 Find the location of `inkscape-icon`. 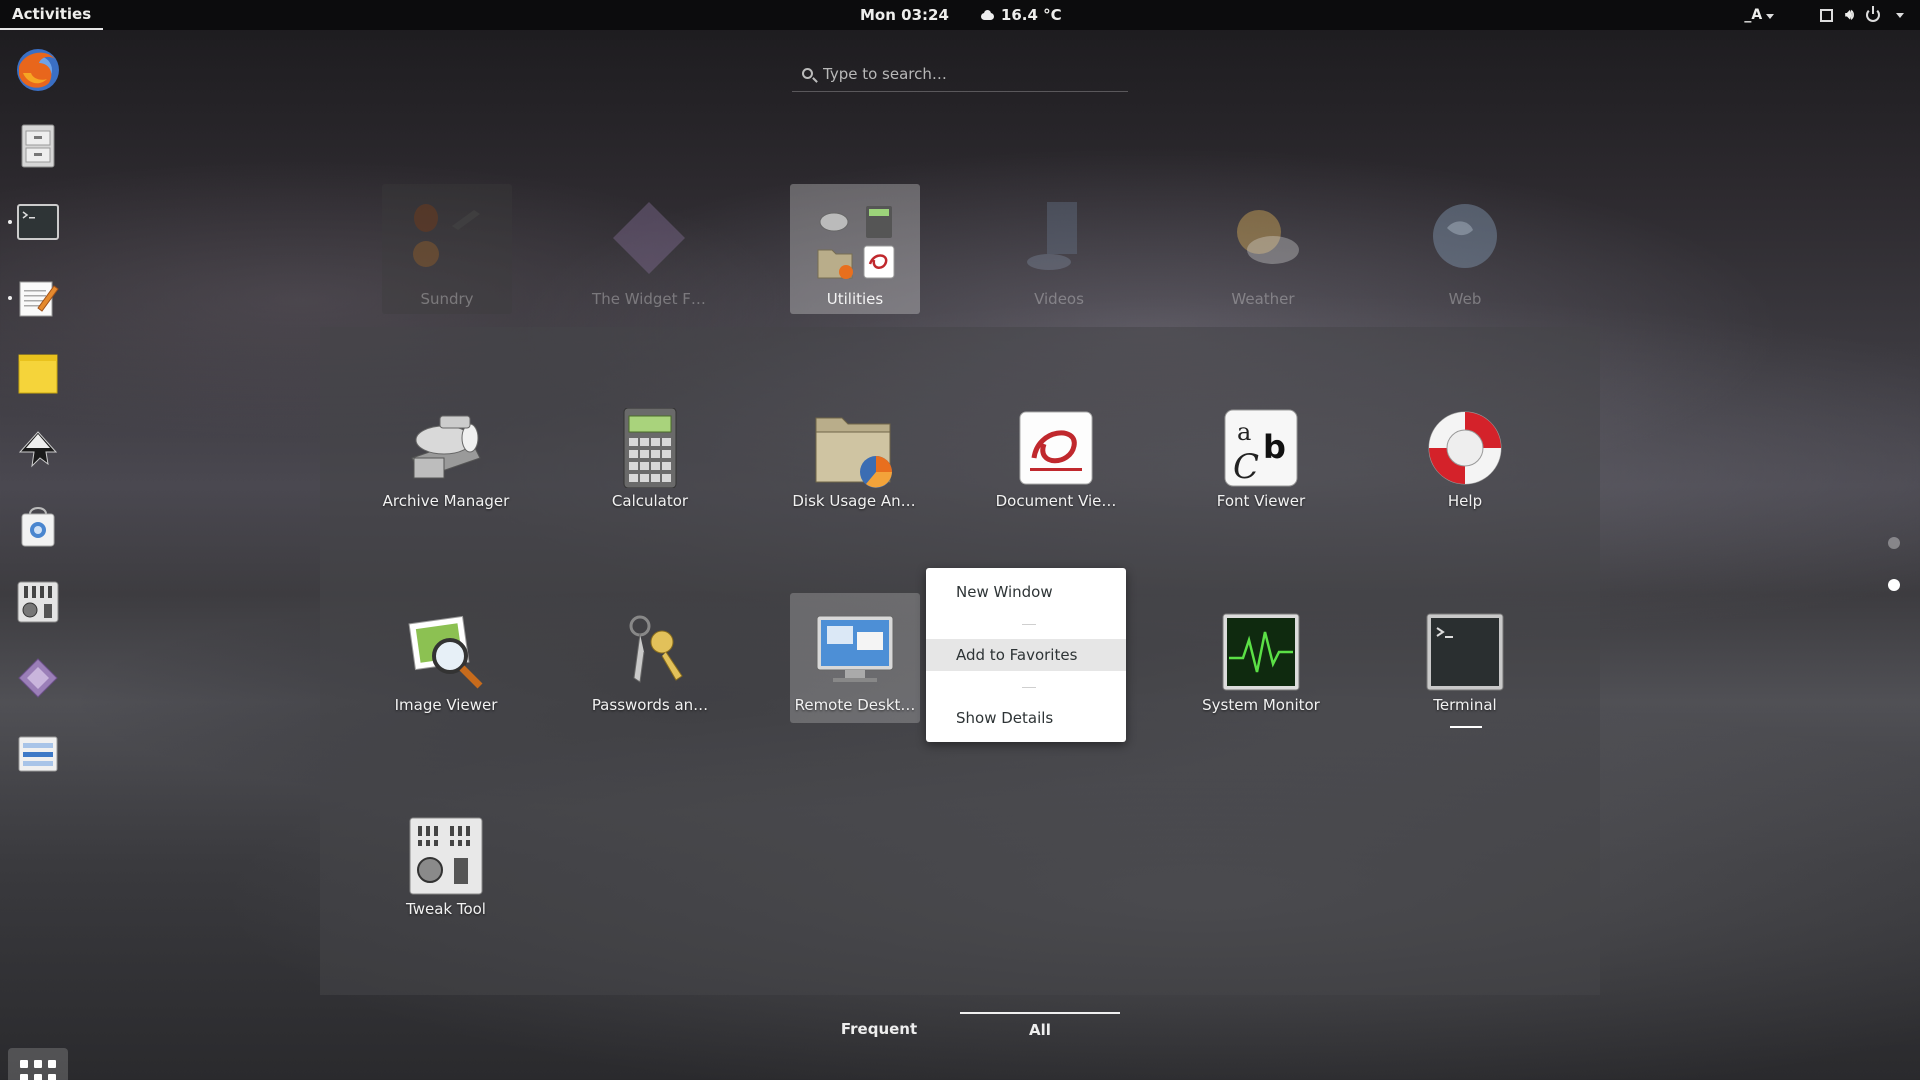

inkscape-icon is located at coordinates (38, 449).